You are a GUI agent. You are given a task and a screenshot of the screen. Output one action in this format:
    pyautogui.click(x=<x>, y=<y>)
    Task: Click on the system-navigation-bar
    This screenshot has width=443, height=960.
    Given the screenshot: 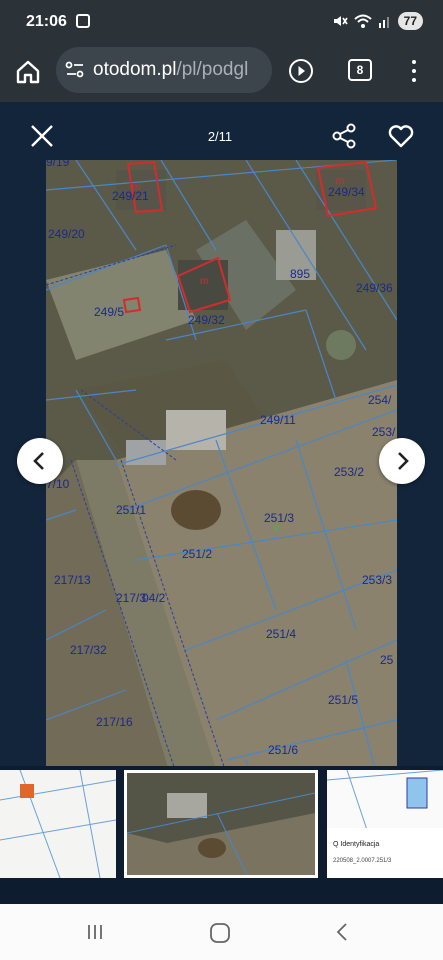 What is the action you would take?
    pyautogui.click(x=221, y=932)
    